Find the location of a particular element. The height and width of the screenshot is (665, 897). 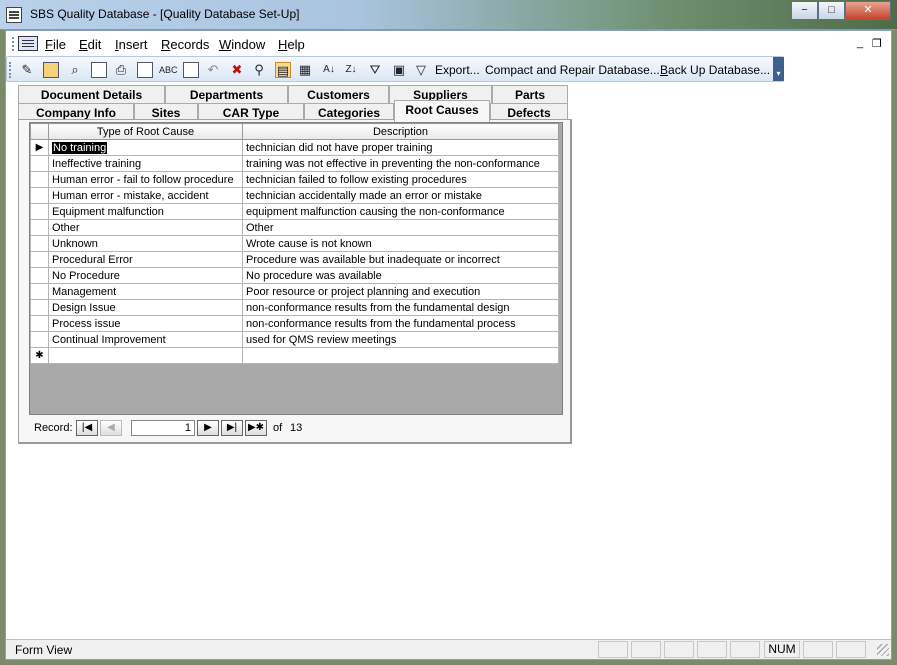

datasheet-view-icon: ▦ is located at coordinates (305, 70).